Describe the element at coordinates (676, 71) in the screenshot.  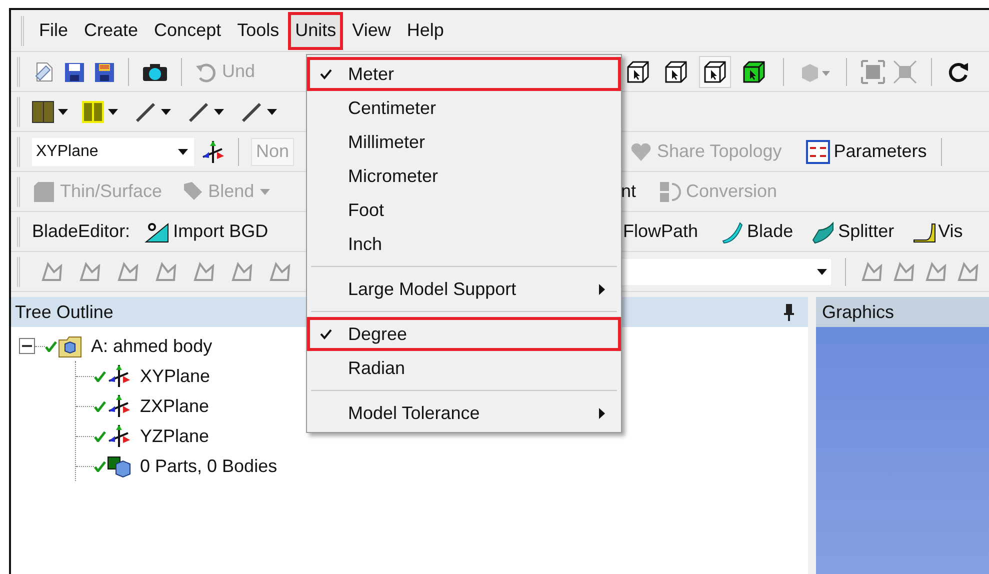
I see `select-edge-icon` at that location.